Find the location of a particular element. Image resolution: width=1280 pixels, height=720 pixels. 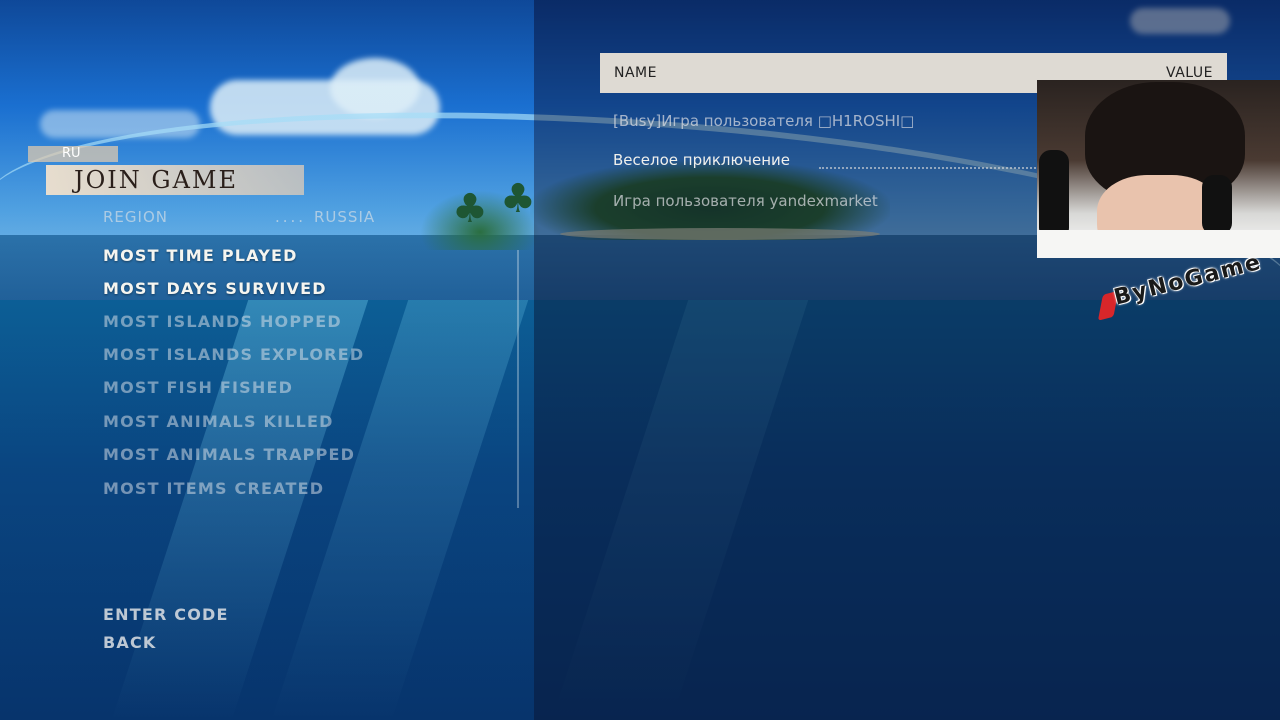

language-tag: RU is located at coordinates (73, 154).